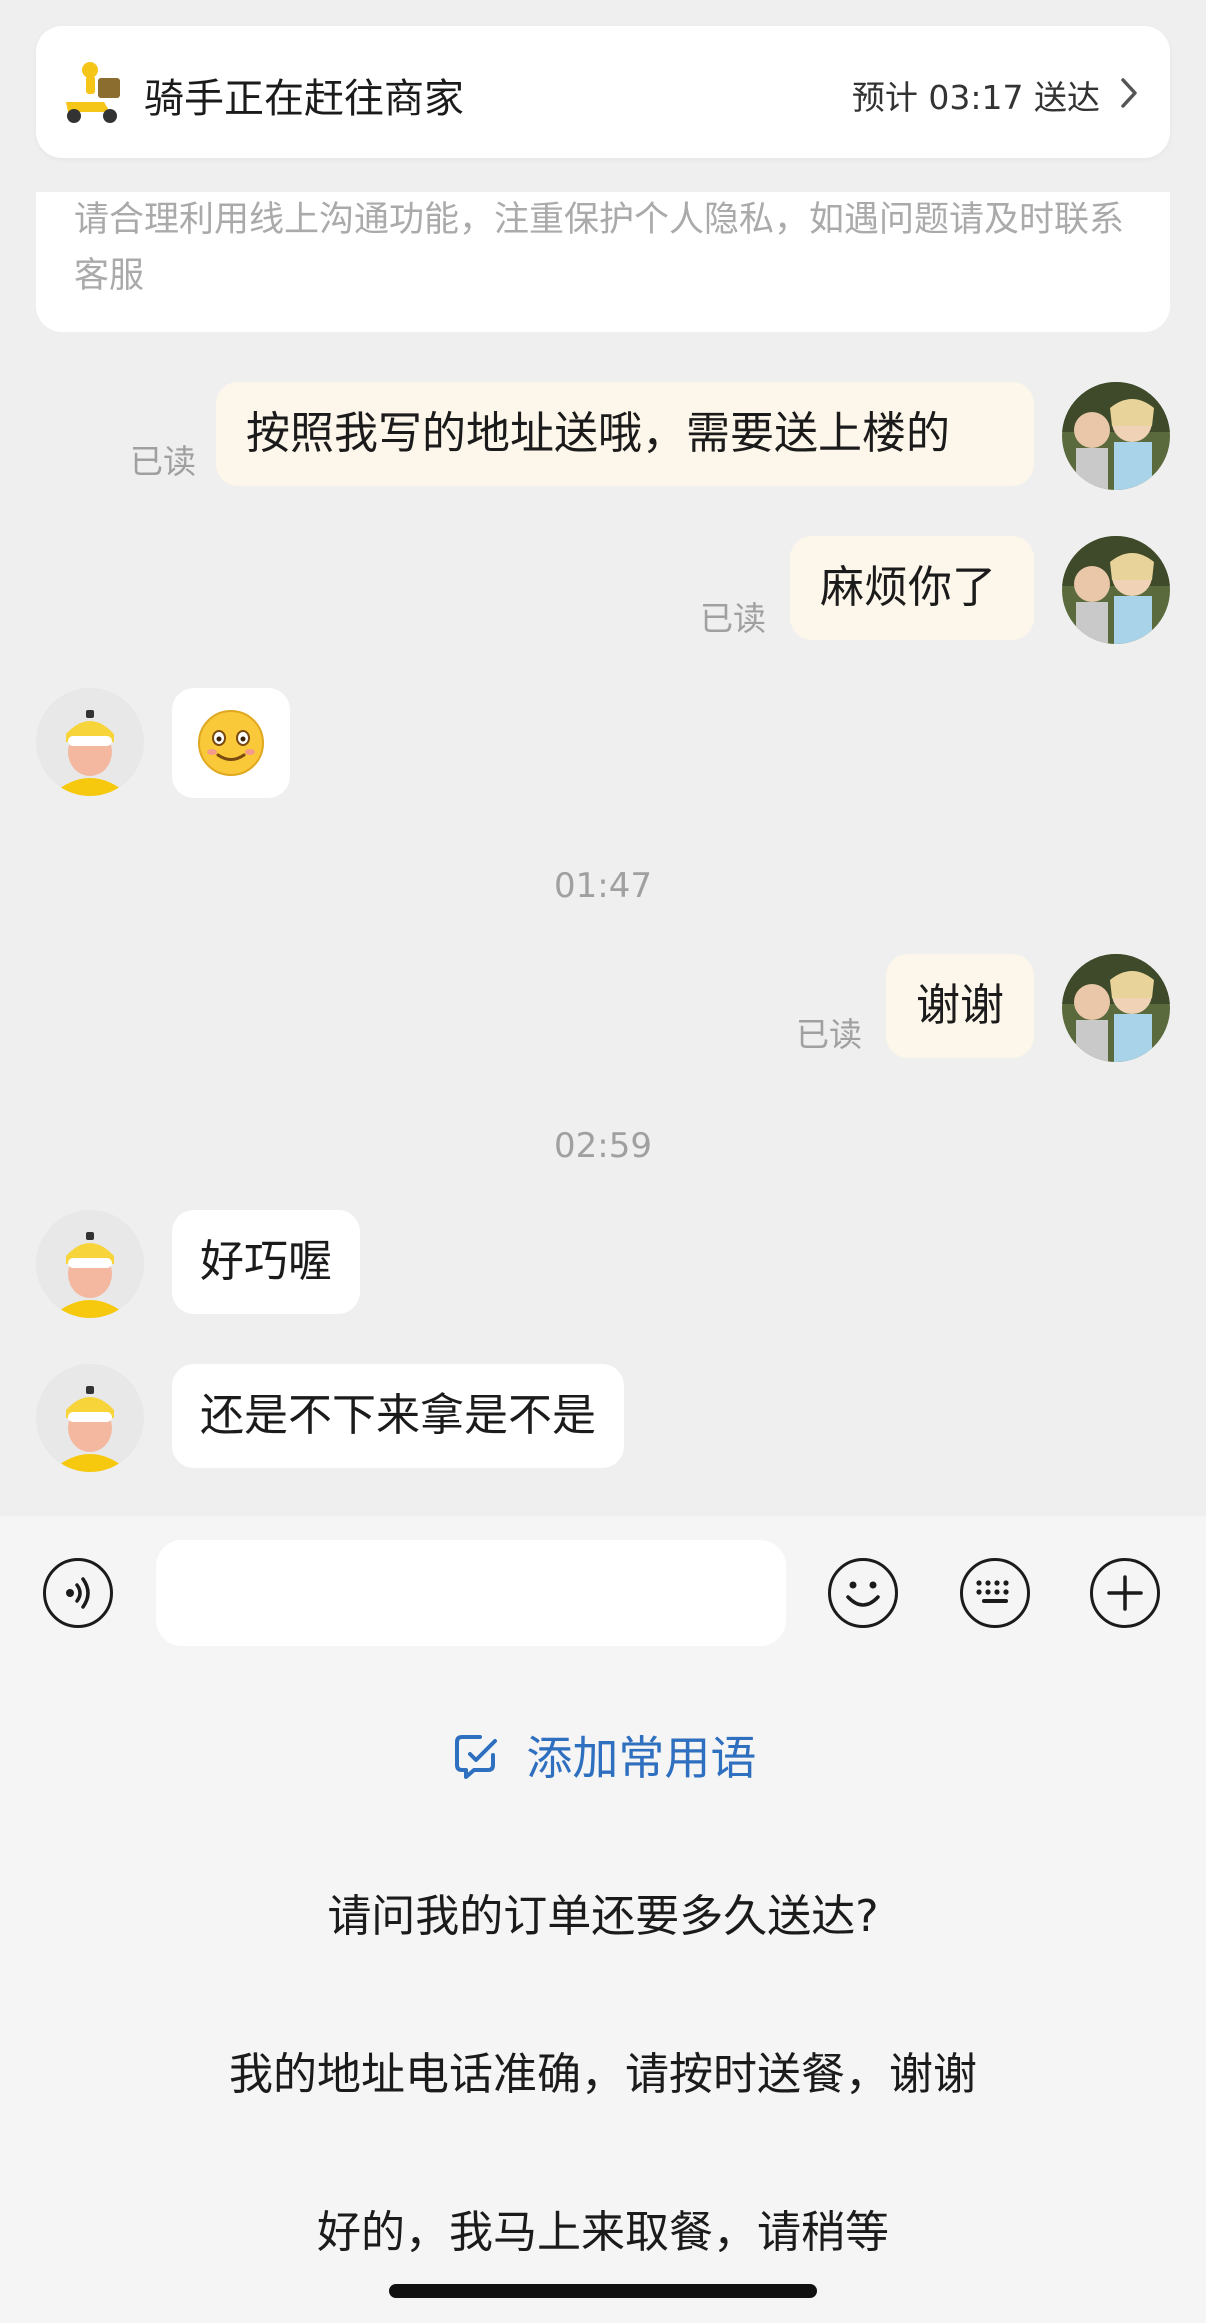 Image resolution: width=1206 pixels, height=2323 pixels. I want to click on add-common-phrase-label: 添加常用语, so click(641, 1758).